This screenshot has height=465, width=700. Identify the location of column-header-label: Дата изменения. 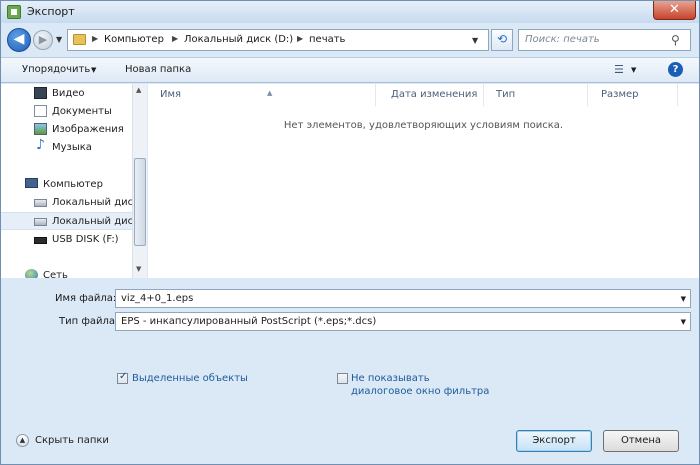
(434, 94).